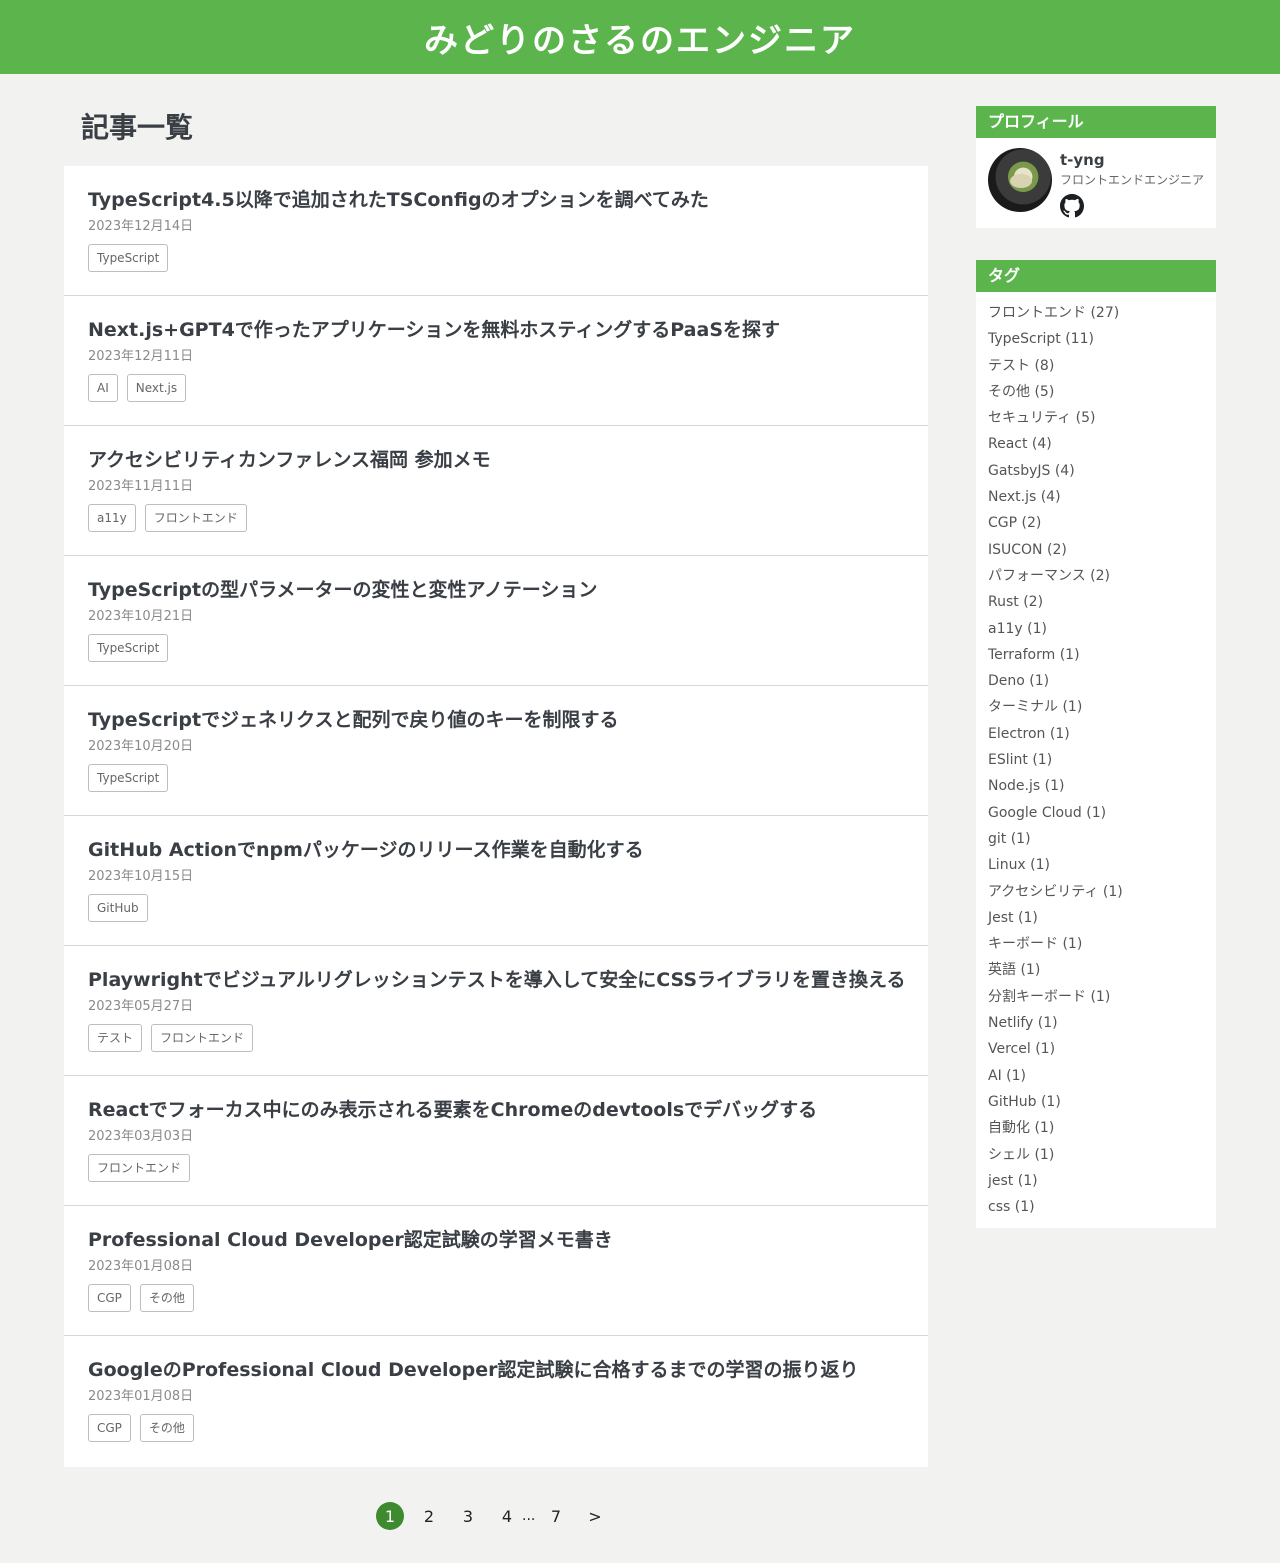 Image resolution: width=1280 pixels, height=1563 pixels. Describe the element at coordinates (1096, 655) in the screenshot. I see `tag-list-item: Terraform (1)` at that location.